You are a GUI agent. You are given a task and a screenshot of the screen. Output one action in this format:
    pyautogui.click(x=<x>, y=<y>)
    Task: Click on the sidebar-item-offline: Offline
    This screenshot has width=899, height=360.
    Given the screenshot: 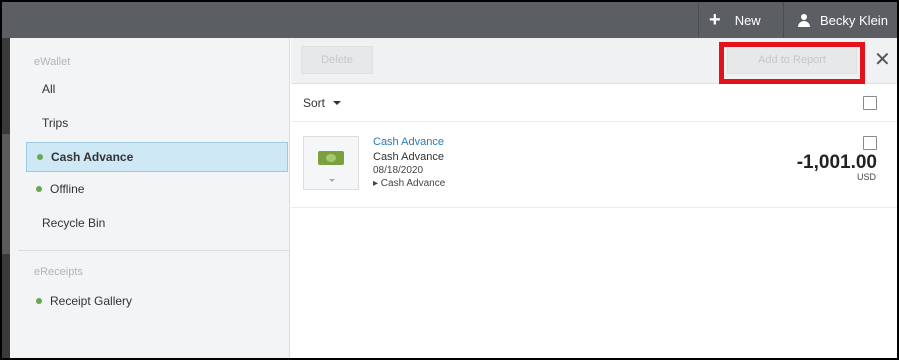 What is the action you would take?
    pyautogui.click(x=157, y=189)
    